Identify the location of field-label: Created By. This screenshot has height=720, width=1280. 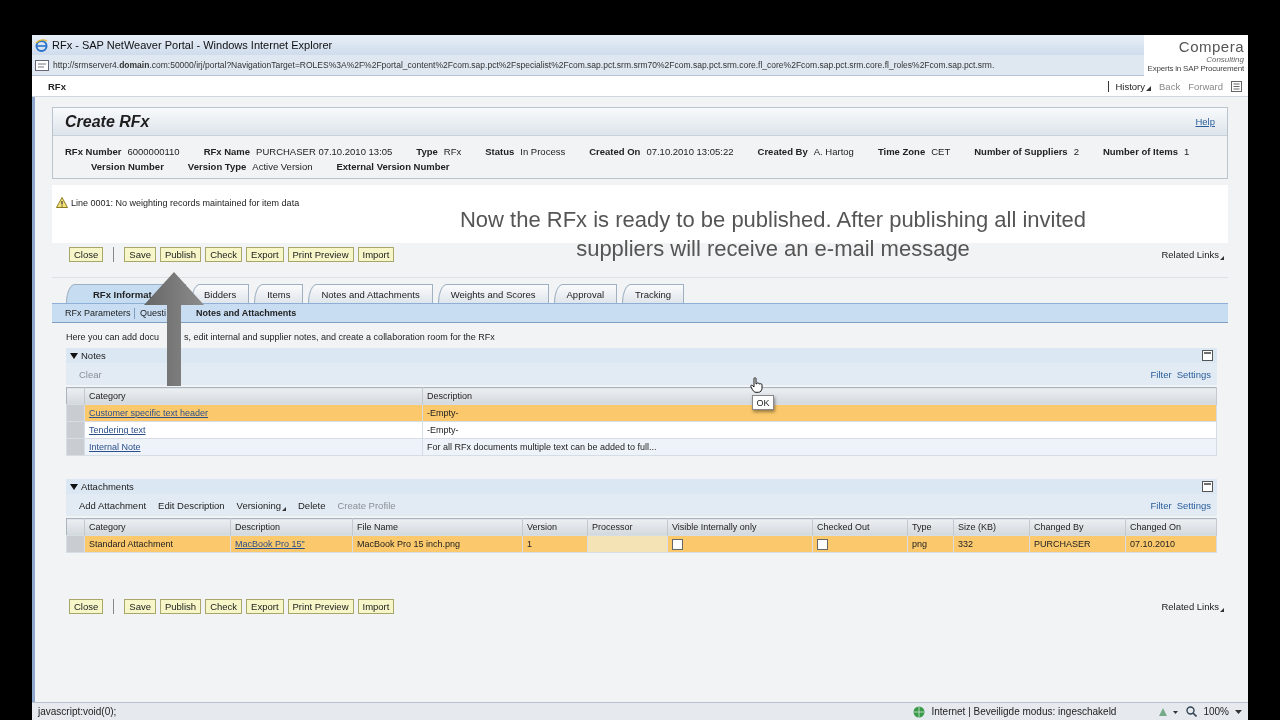
(782, 151).